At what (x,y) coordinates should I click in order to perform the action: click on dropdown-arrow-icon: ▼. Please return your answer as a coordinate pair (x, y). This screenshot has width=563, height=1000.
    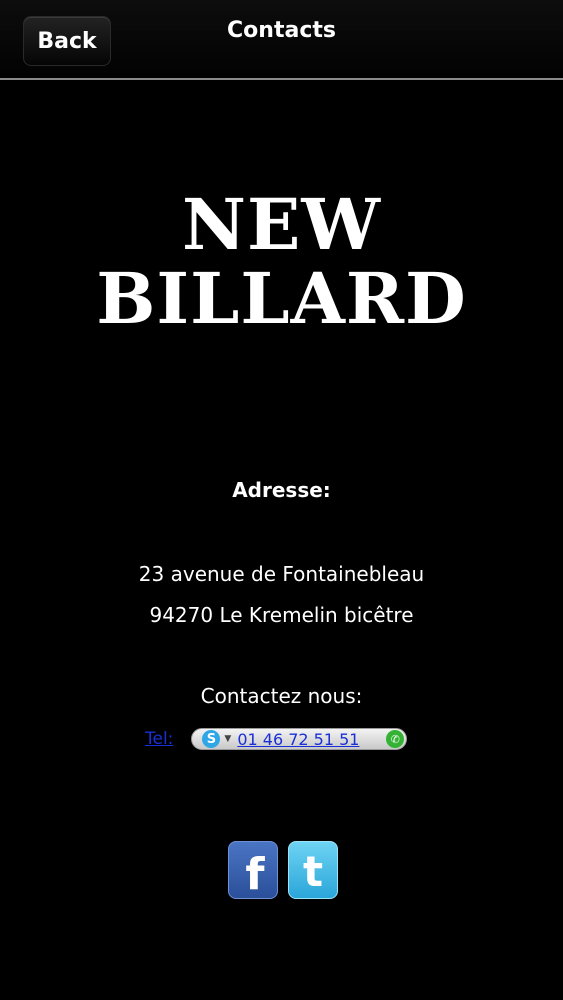
    Looking at the image, I should click on (227, 739).